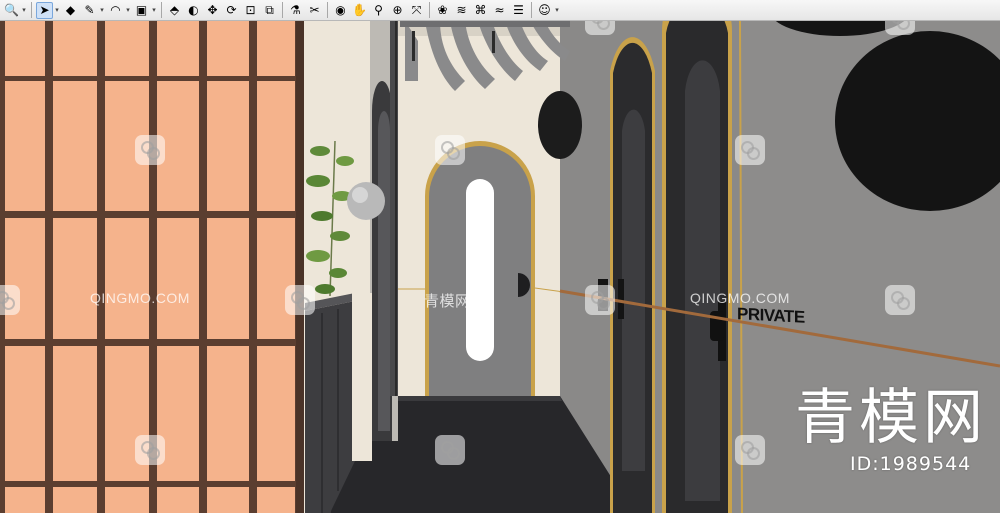  Describe the element at coordinates (366, 201) in the screenshot. I see `pendant-light` at that location.